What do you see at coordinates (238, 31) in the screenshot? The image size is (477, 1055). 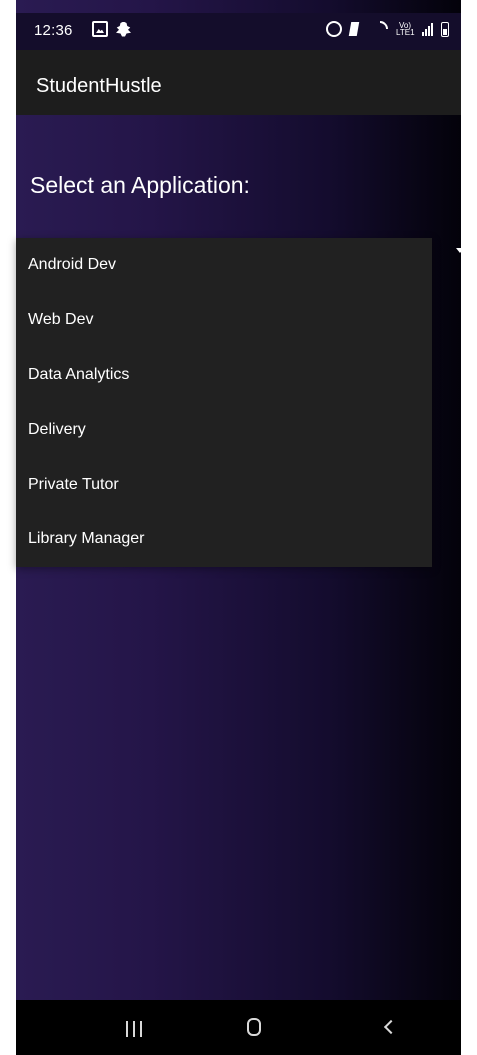 I see `status-bar: 12:36 Vo) LTE1` at bounding box center [238, 31].